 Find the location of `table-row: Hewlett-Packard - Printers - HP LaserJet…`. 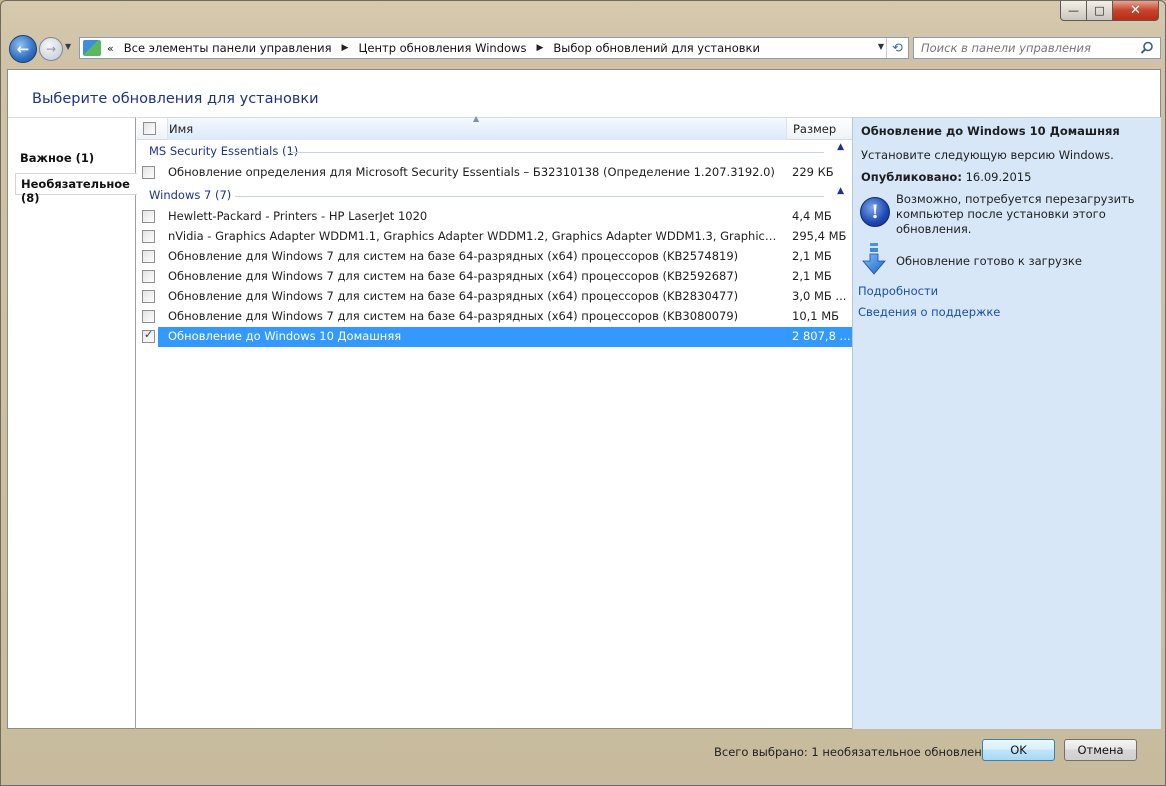

table-row: Hewlett-Packard - Printers - HP LaserJet… is located at coordinates (494, 217).